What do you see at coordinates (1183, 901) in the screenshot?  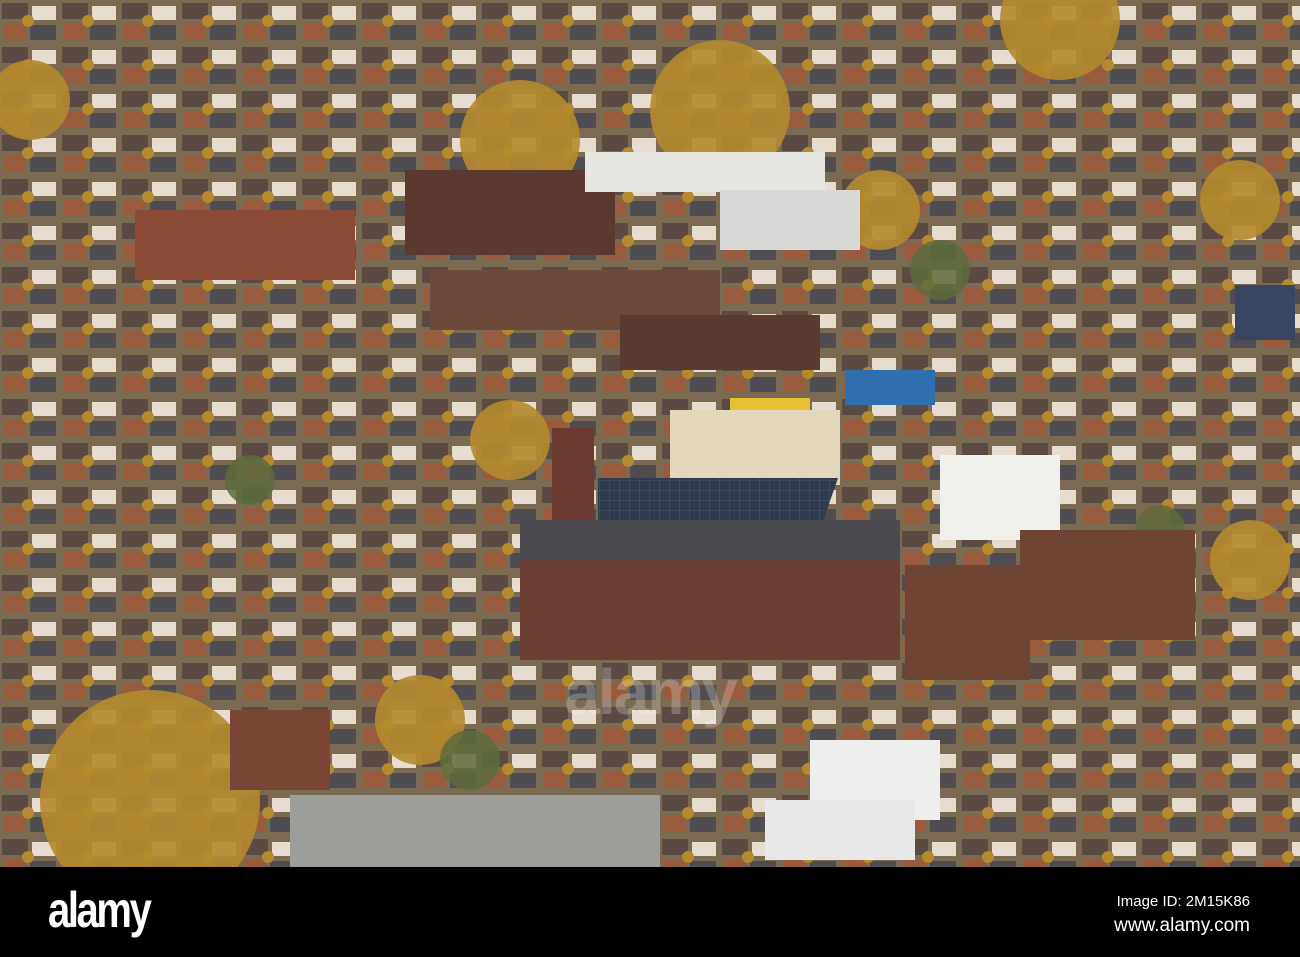 I see `image-id: Image ID: 2M15K86` at bounding box center [1183, 901].